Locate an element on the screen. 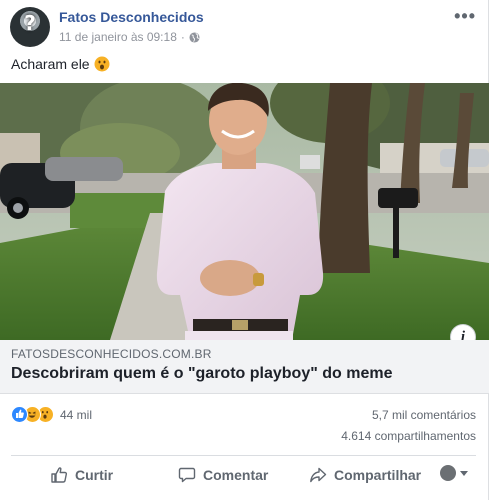  like-icon is located at coordinates (19, 414).